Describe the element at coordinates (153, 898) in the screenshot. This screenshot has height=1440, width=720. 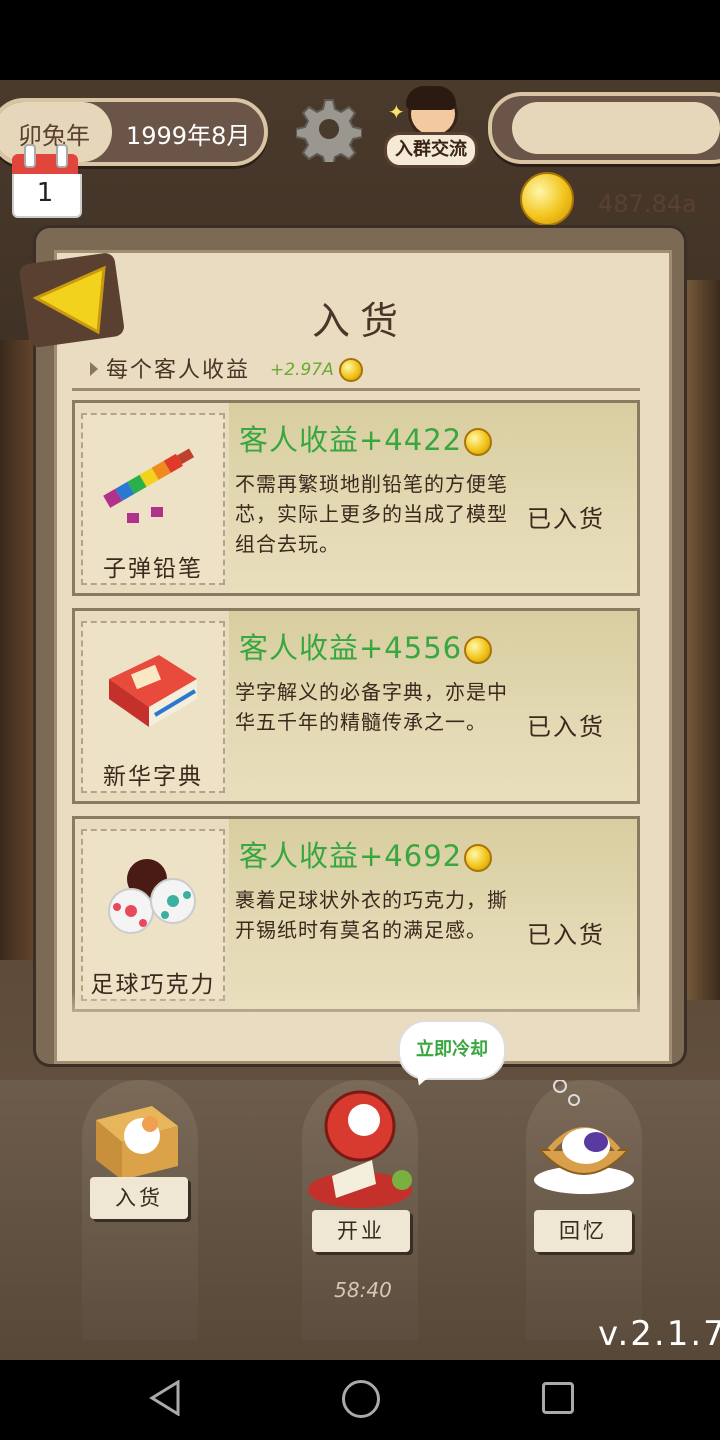
I see `football-chocolate-icon` at that location.